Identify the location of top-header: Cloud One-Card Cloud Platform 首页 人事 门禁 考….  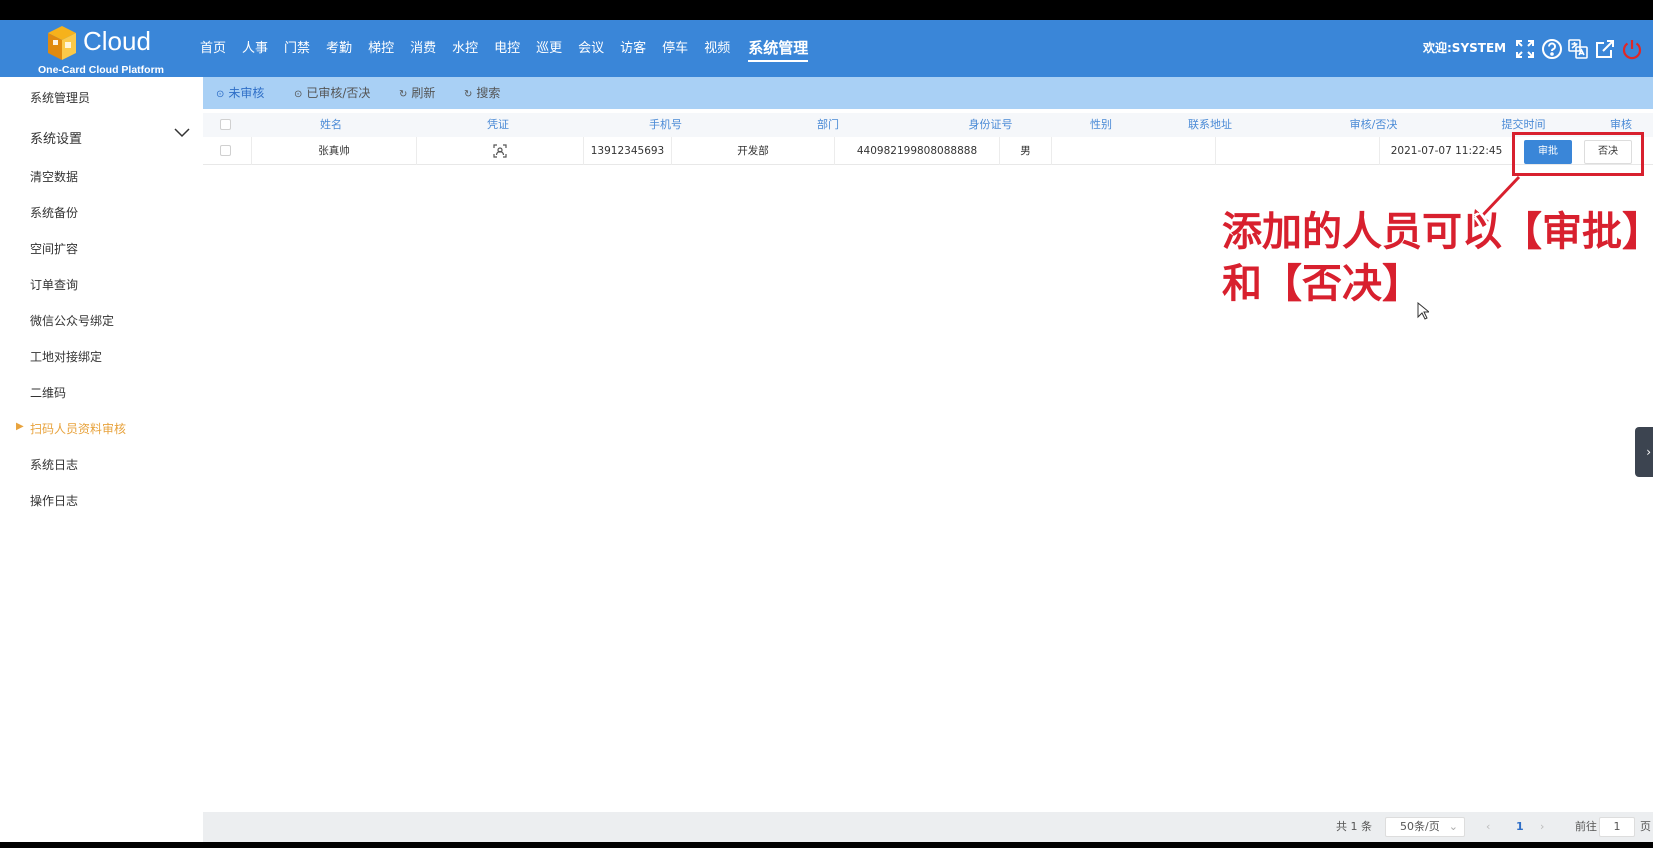
(826, 48).